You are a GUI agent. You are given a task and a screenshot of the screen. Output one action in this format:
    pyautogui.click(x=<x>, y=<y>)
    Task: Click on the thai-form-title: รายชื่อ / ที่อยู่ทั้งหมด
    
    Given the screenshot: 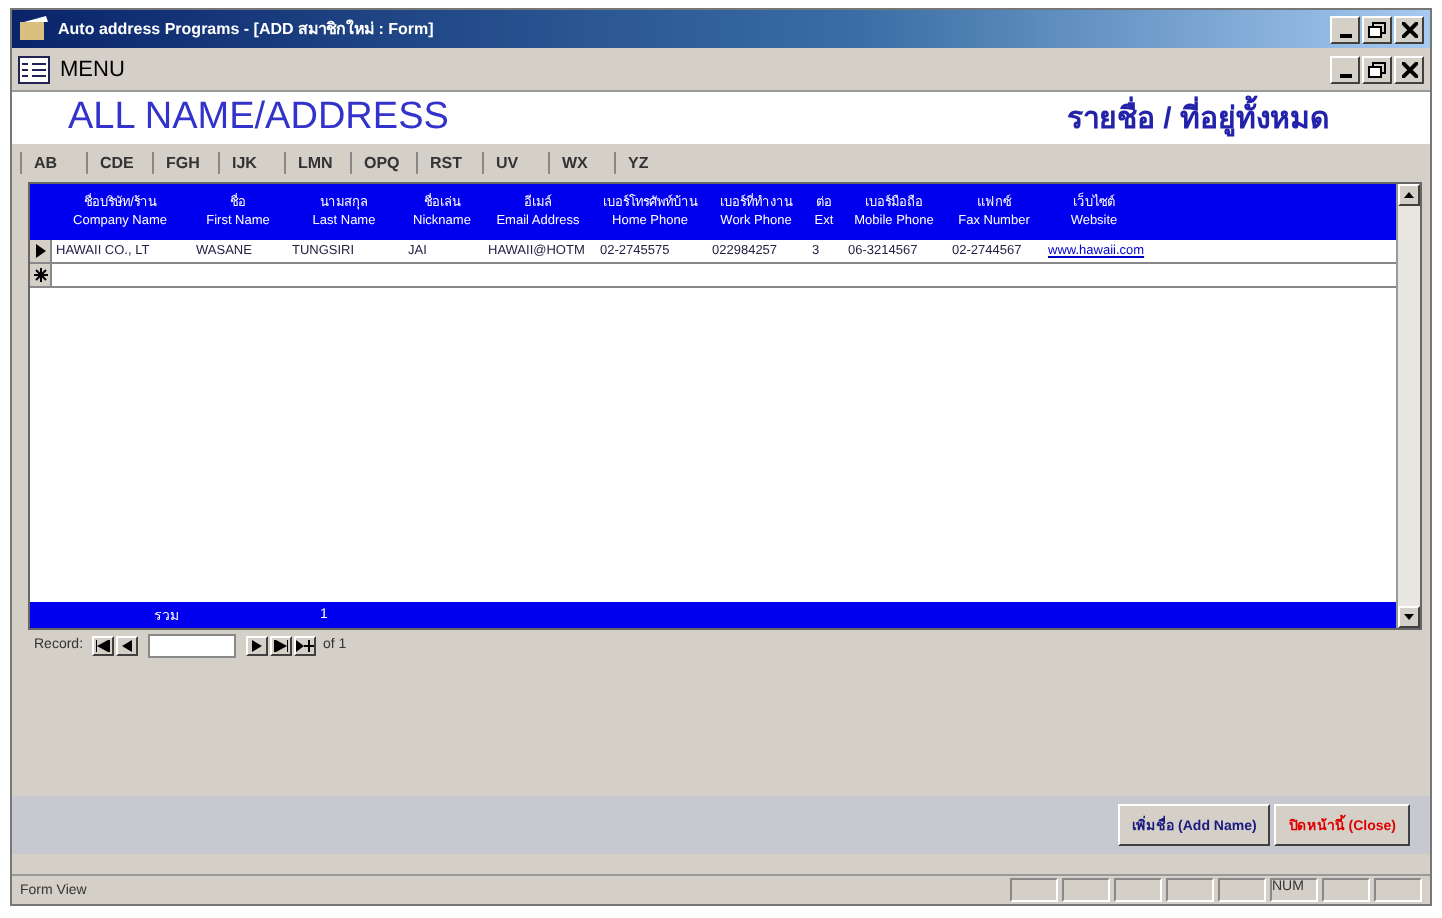 What is the action you would take?
    pyautogui.click(x=1198, y=118)
    